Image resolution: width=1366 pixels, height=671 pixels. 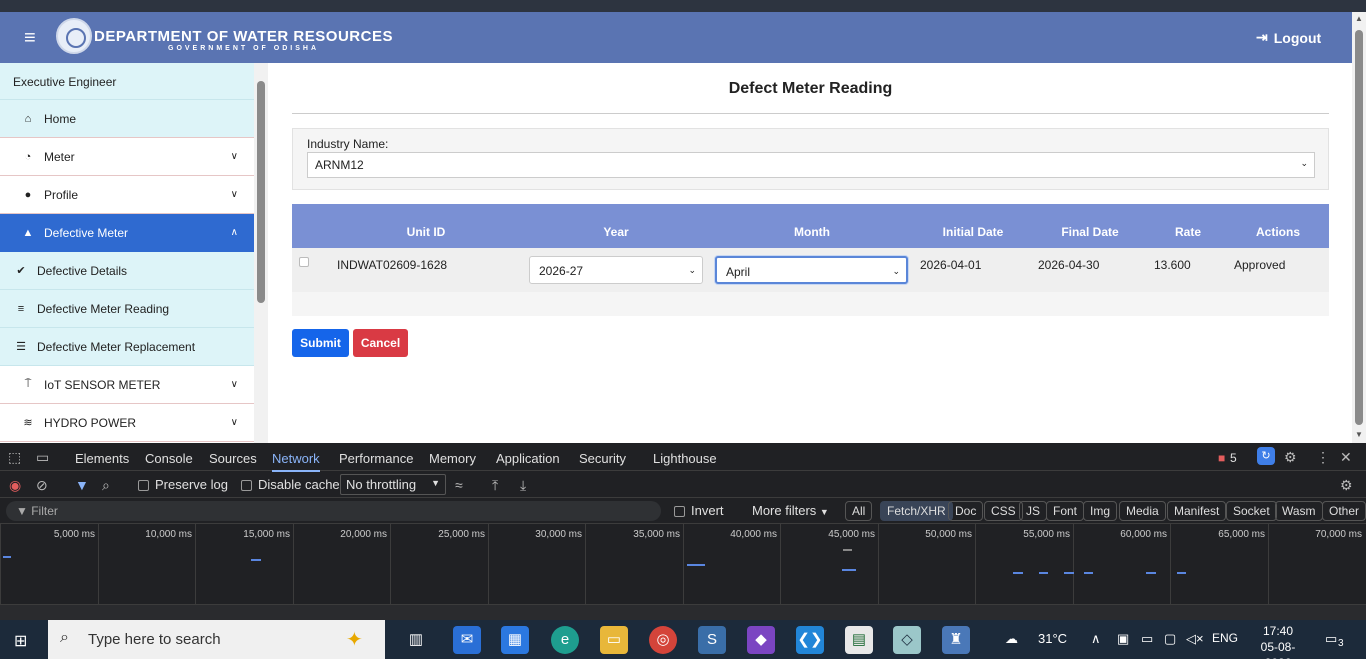 I want to click on search-icon: ⌕, so click(x=106, y=485).